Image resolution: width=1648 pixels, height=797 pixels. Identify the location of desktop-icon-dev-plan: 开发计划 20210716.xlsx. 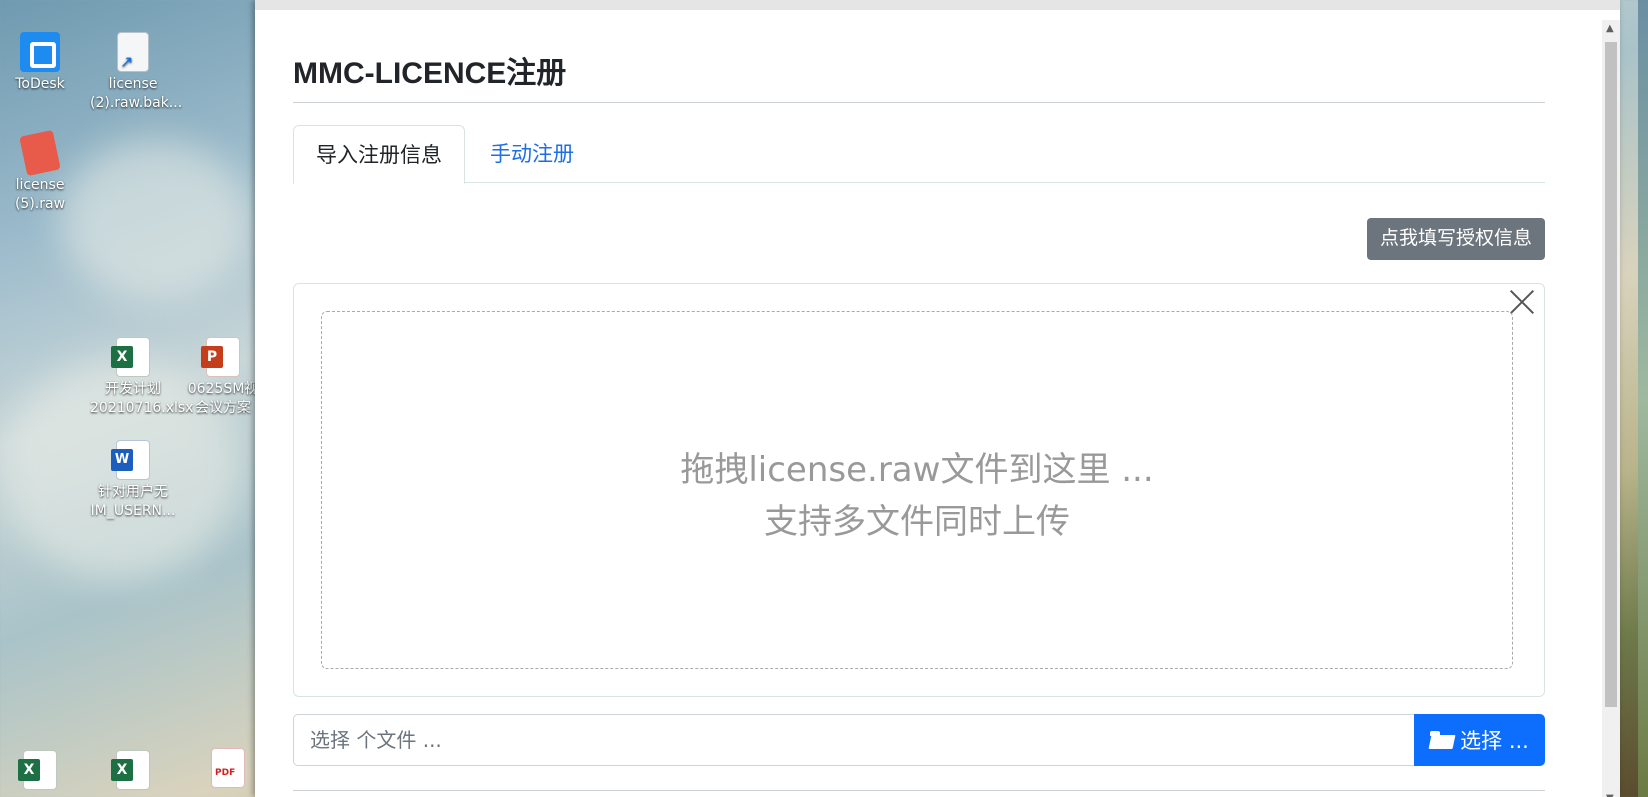
(142, 377).